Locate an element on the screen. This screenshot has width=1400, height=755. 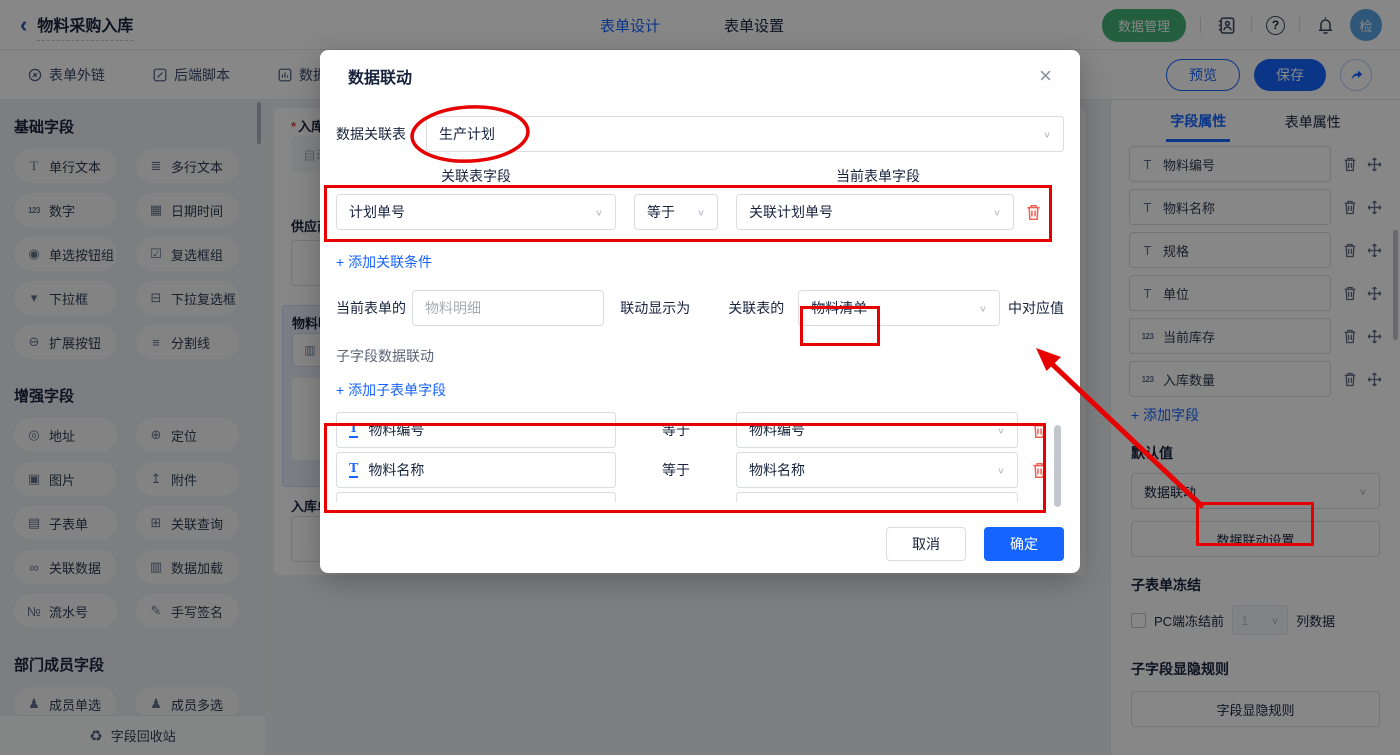
current-subform-field: 物料明细 is located at coordinates (508, 308).